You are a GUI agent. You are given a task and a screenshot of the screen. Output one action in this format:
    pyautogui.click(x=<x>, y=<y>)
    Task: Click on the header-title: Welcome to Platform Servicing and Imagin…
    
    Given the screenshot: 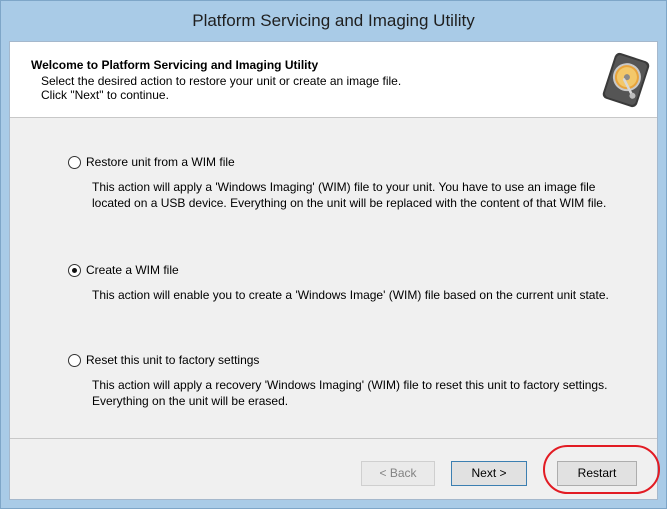 What is the action you would take?
    pyautogui.click(x=175, y=65)
    